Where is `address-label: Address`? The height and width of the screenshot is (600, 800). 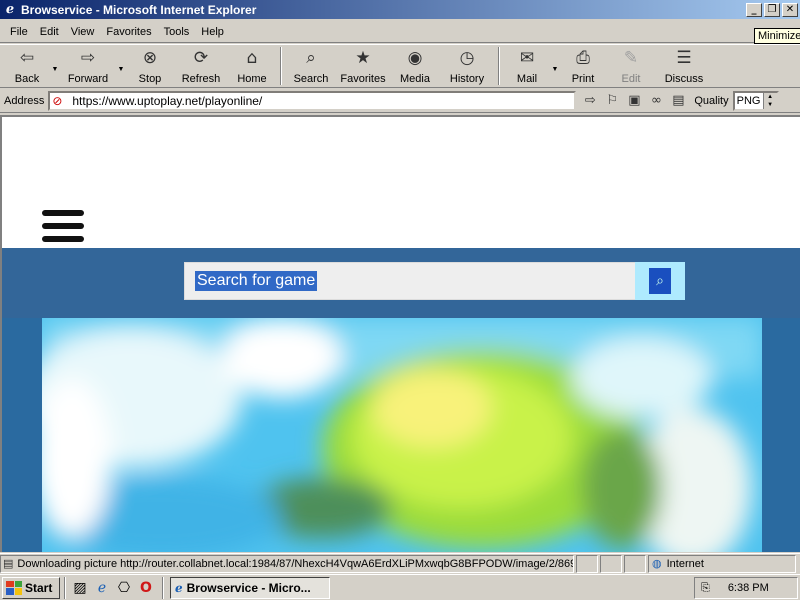 address-label: Address is located at coordinates (24, 100).